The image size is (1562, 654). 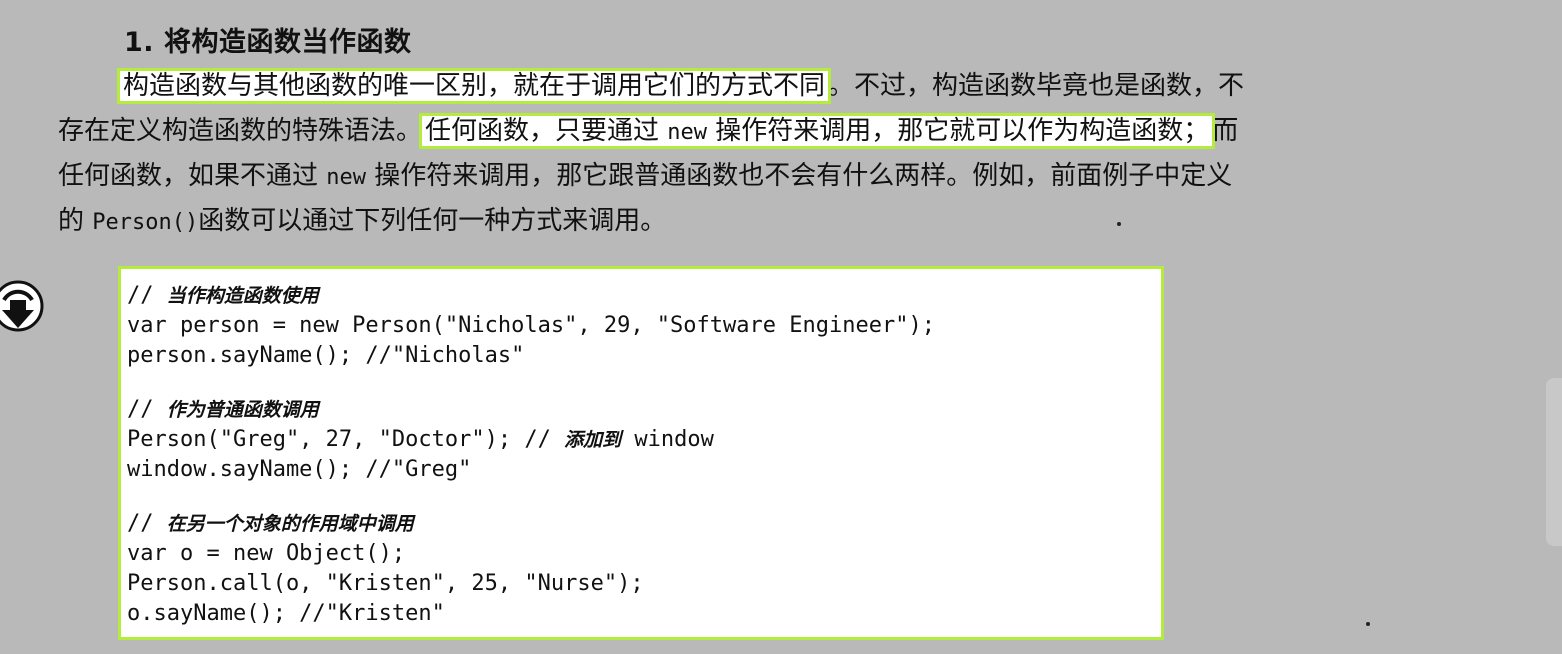 What do you see at coordinates (192, 176) in the screenshot?
I see `text-segment: 任何函数，如果不通过` at bounding box center [192, 176].